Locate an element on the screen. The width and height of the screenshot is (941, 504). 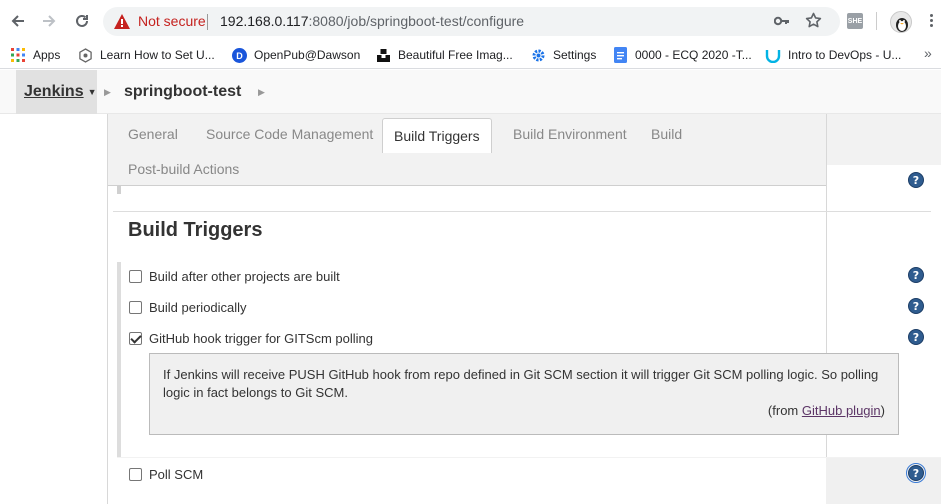
trigger-label: Poll SCM is located at coordinates (176, 474).